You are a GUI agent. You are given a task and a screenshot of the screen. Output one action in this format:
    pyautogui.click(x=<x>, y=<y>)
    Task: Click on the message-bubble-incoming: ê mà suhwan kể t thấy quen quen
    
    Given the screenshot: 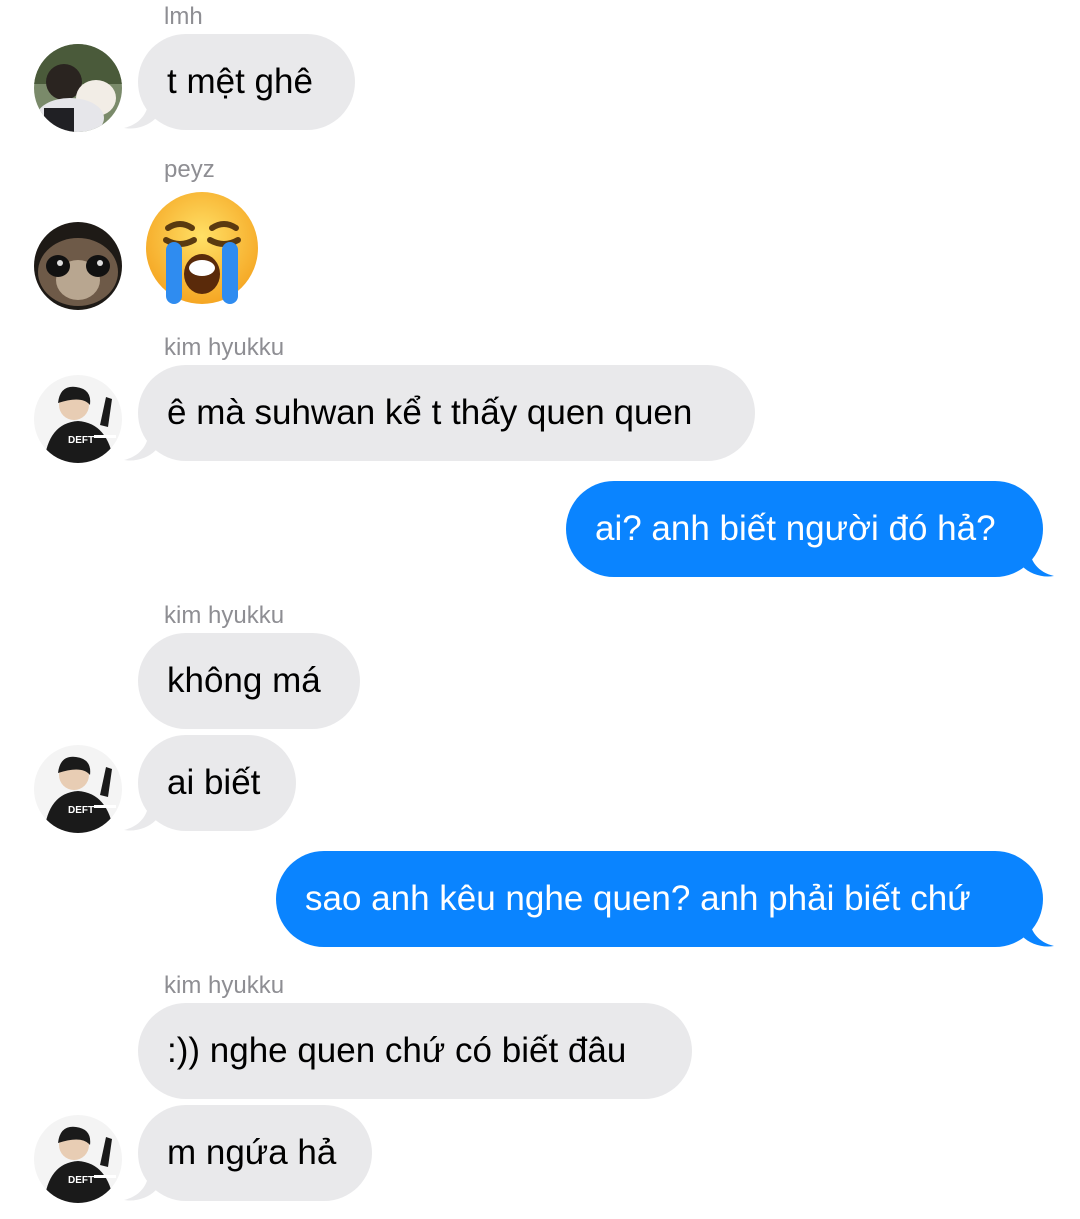 What is the action you would take?
    pyautogui.click(x=446, y=413)
    